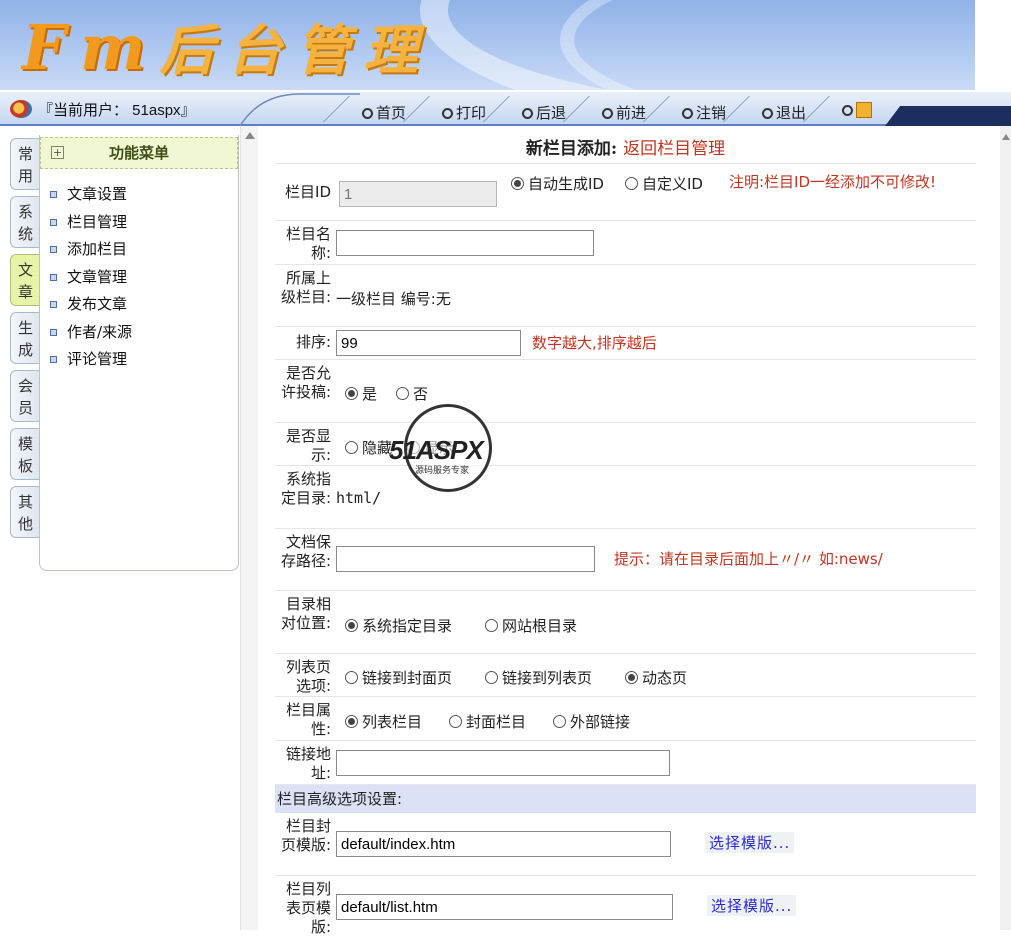  Describe the element at coordinates (487, 721) in the screenshot. I see `radio-cover-category: 封面栏目` at that location.